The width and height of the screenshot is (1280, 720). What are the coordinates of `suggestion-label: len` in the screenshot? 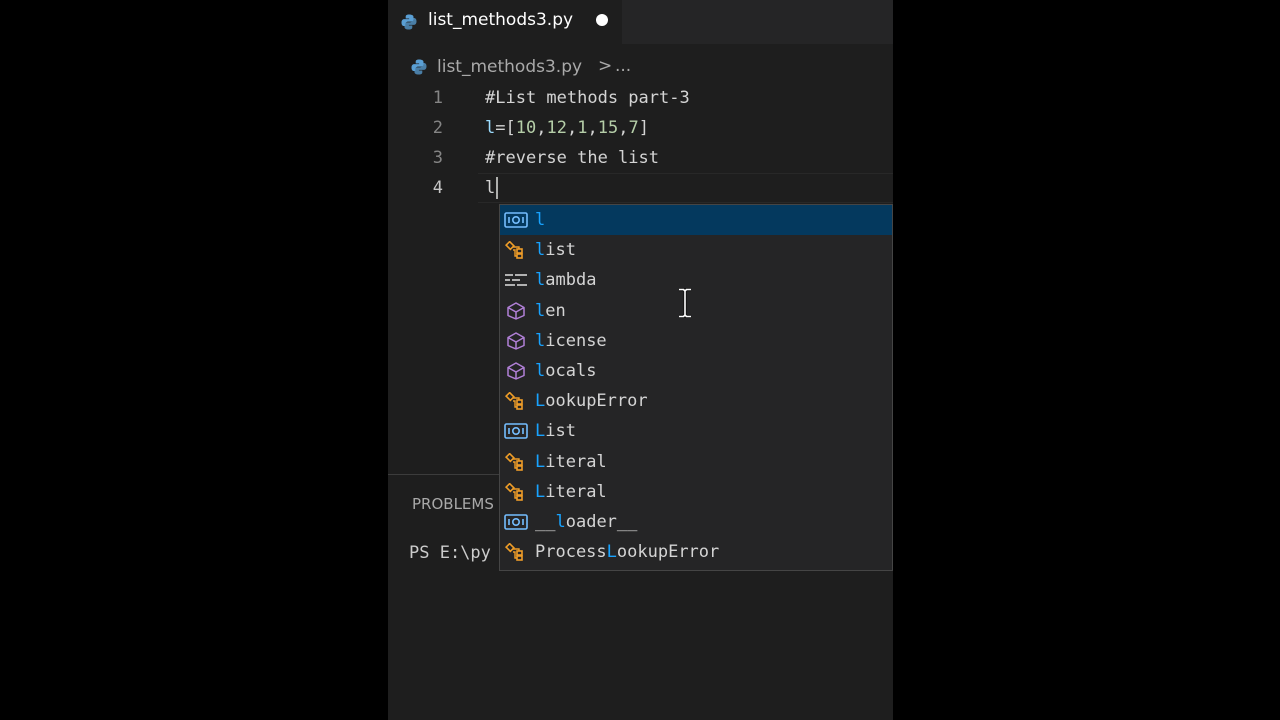 It's located at (550, 311).